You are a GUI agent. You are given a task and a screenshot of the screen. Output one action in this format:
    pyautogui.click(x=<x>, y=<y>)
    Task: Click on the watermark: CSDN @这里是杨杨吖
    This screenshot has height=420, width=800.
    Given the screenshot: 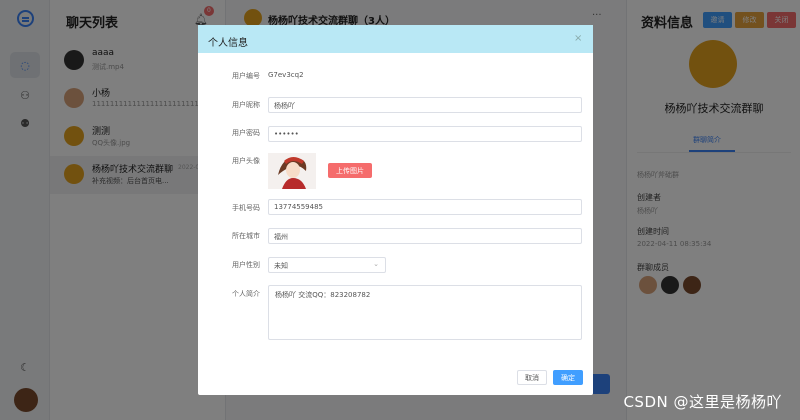 What is the action you would take?
    pyautogui.click(x=702, y=402)
    